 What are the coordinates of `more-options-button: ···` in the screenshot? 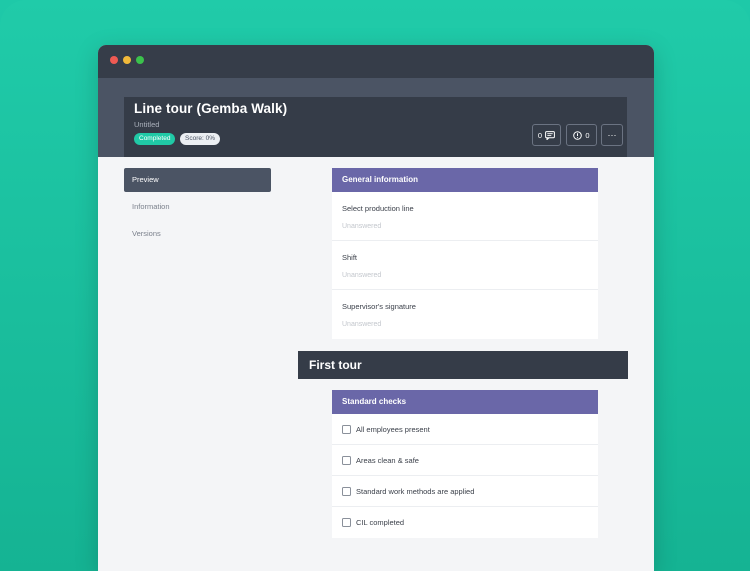 It's located at (612, 135).